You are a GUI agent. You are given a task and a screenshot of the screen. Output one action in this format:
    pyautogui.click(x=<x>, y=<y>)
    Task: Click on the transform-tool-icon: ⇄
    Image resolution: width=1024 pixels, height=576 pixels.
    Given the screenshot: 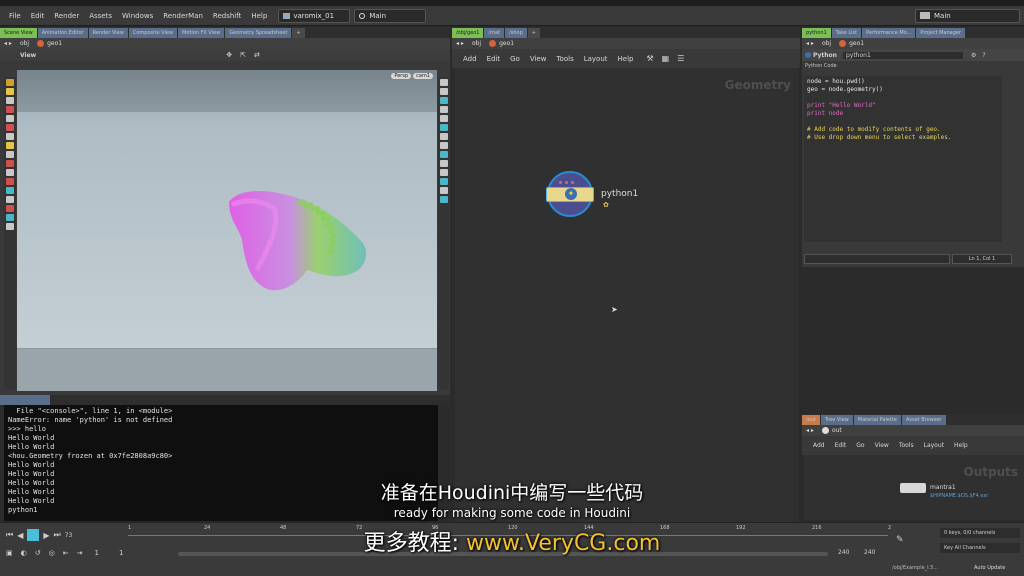 What is the action you would take?
    pyautogui.click(x=257, y=55)
    